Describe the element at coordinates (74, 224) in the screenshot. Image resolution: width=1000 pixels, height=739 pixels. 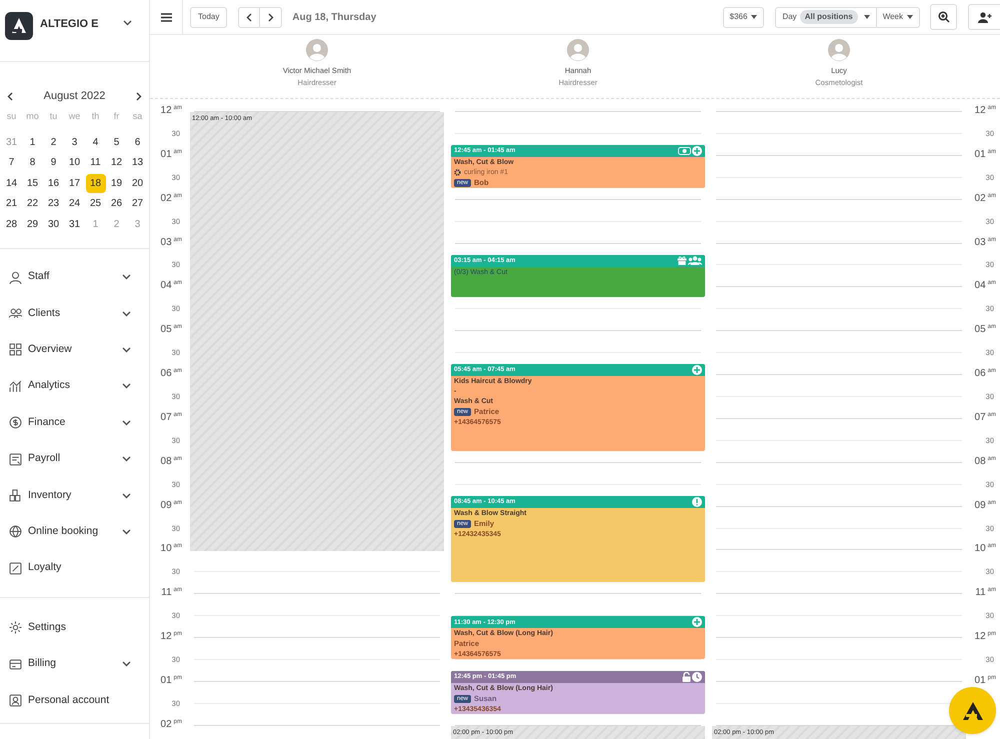
I see `calendar-day: 31` at that location.